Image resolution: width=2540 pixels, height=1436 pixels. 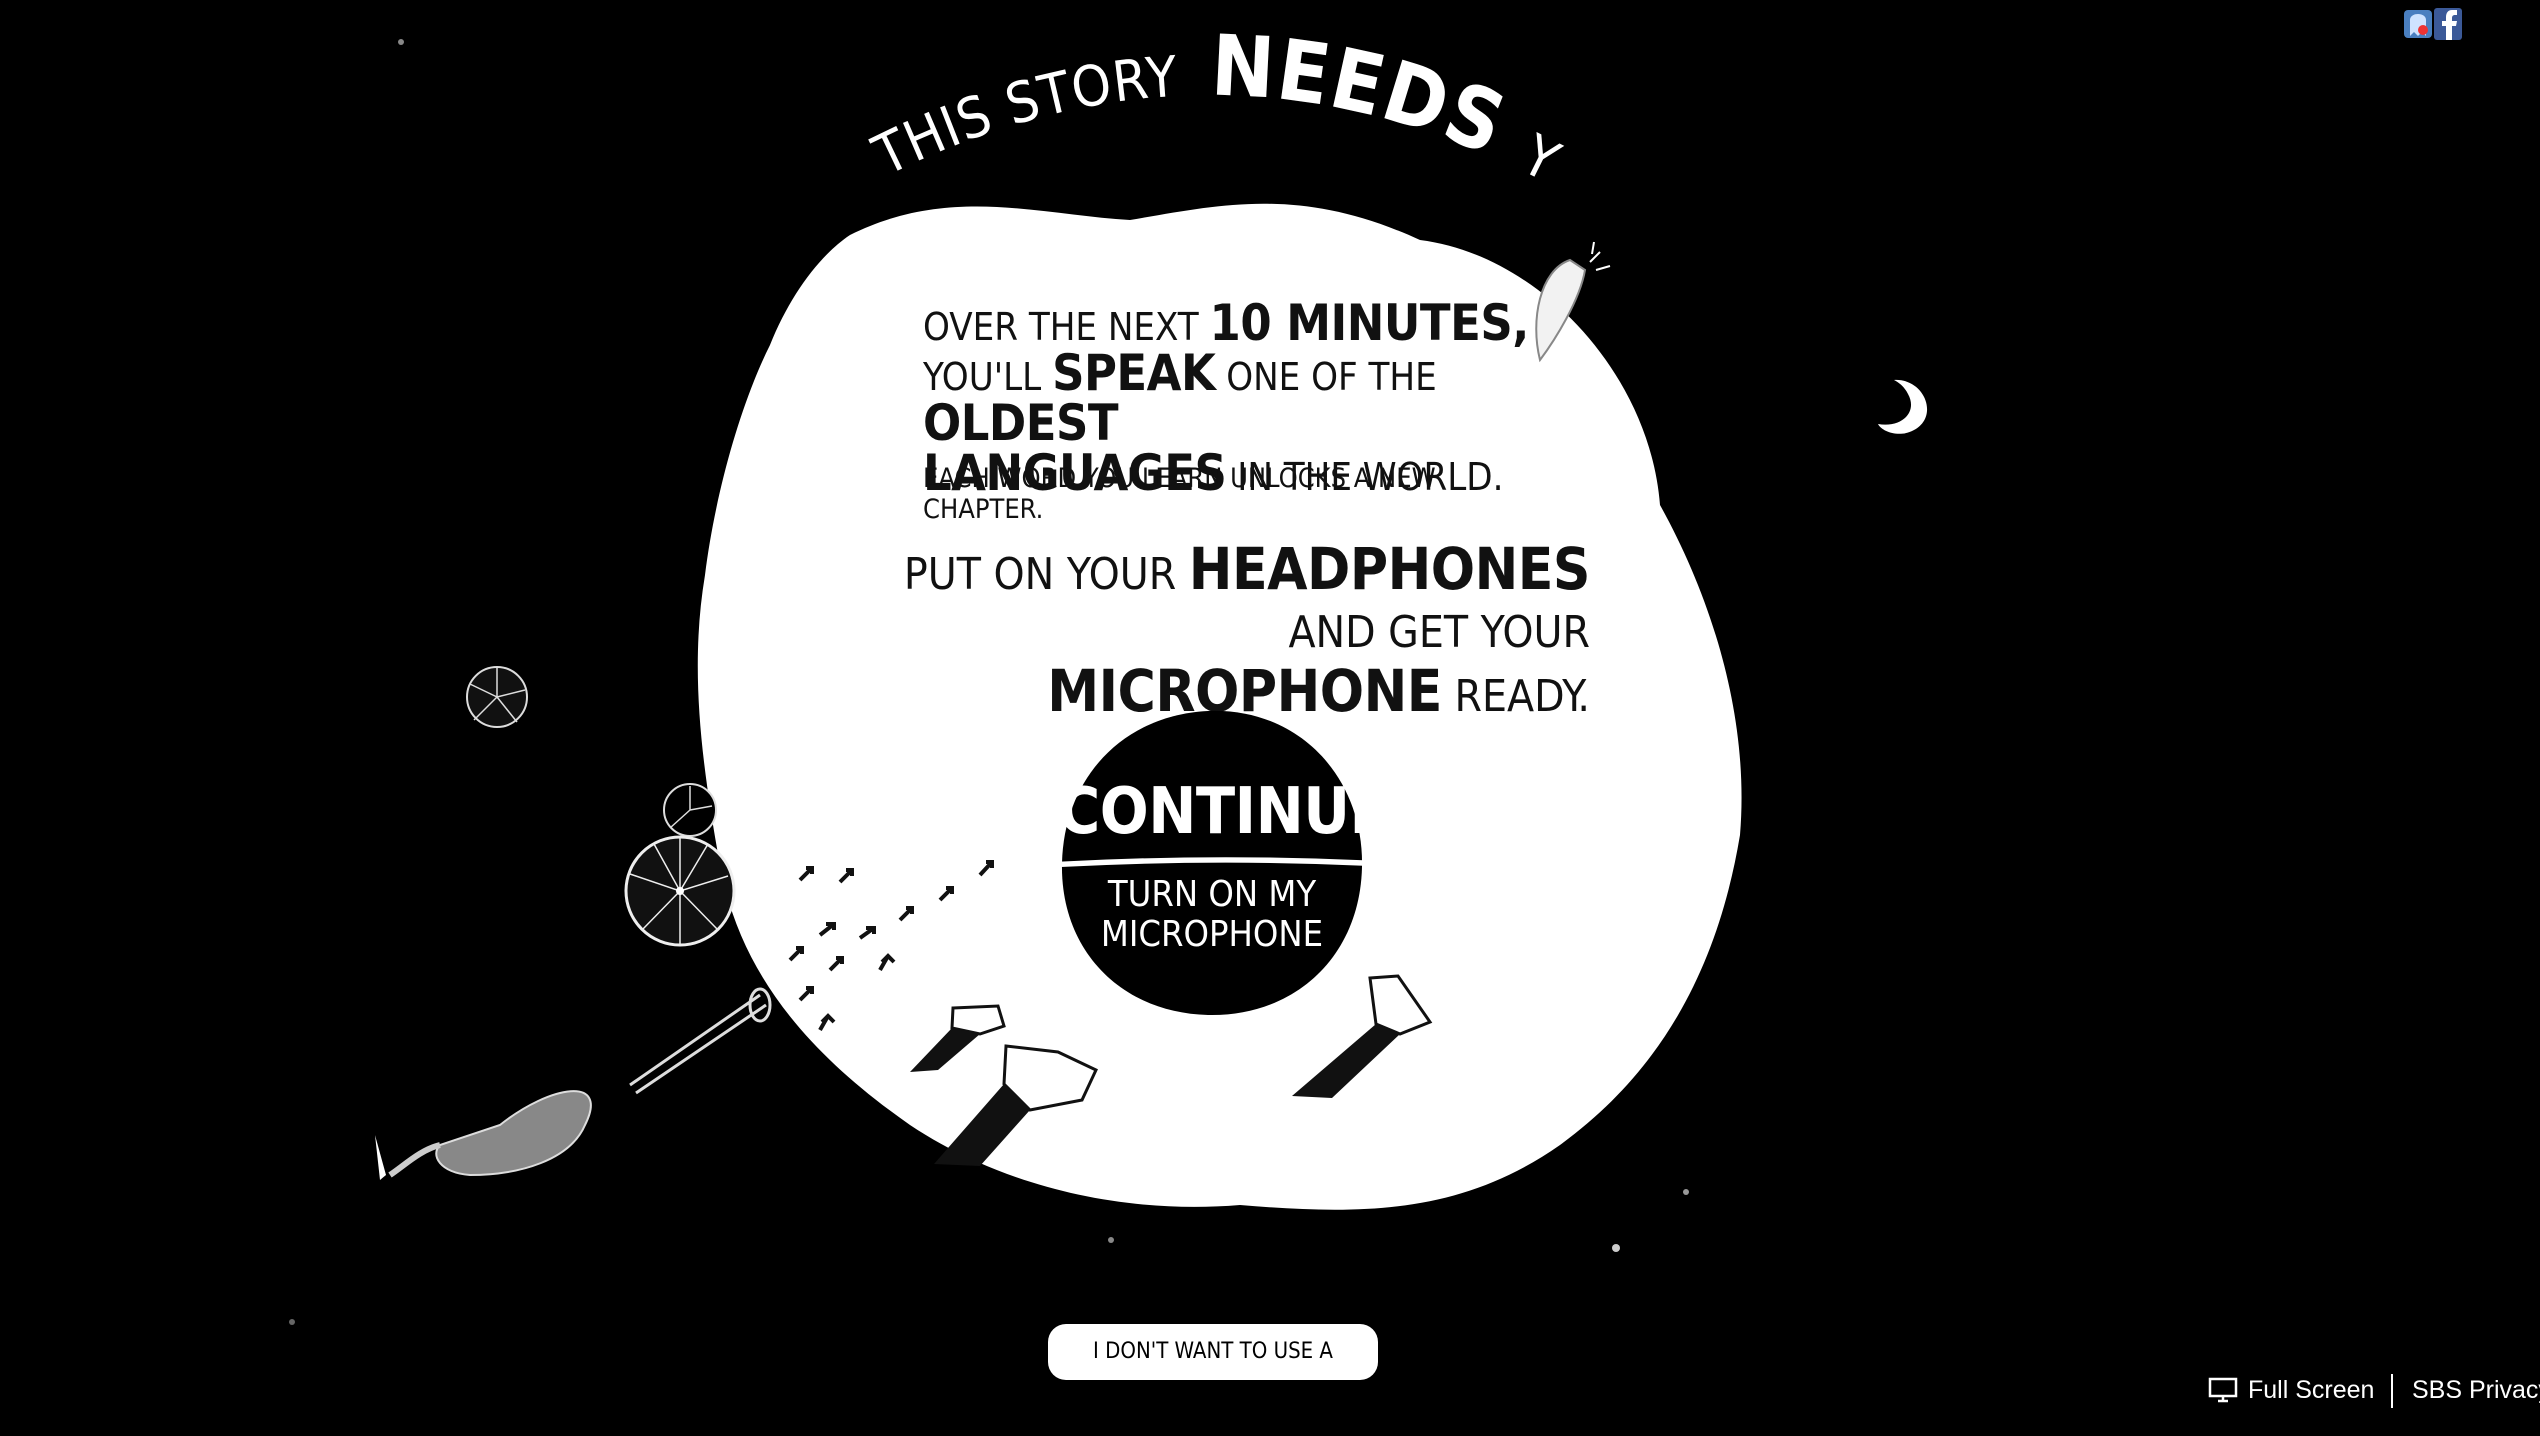 What do you see at coordinates (1212, 934) in the screenshot?
I see `continue-sub-line2: MICROPHONE` at bounding box center [1212, 934].